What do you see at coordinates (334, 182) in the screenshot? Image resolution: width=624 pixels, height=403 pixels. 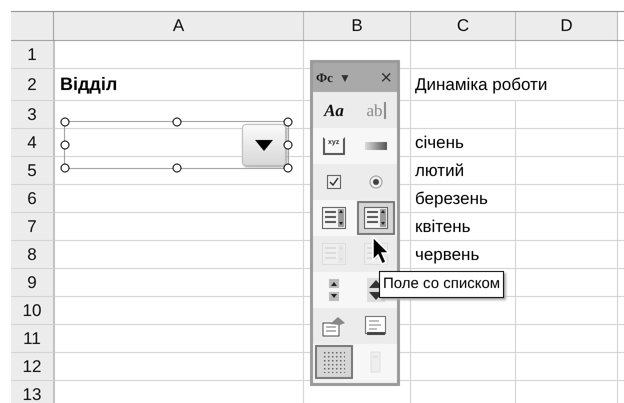 I see `checkbox-icon` at bounding box center [334, 182].